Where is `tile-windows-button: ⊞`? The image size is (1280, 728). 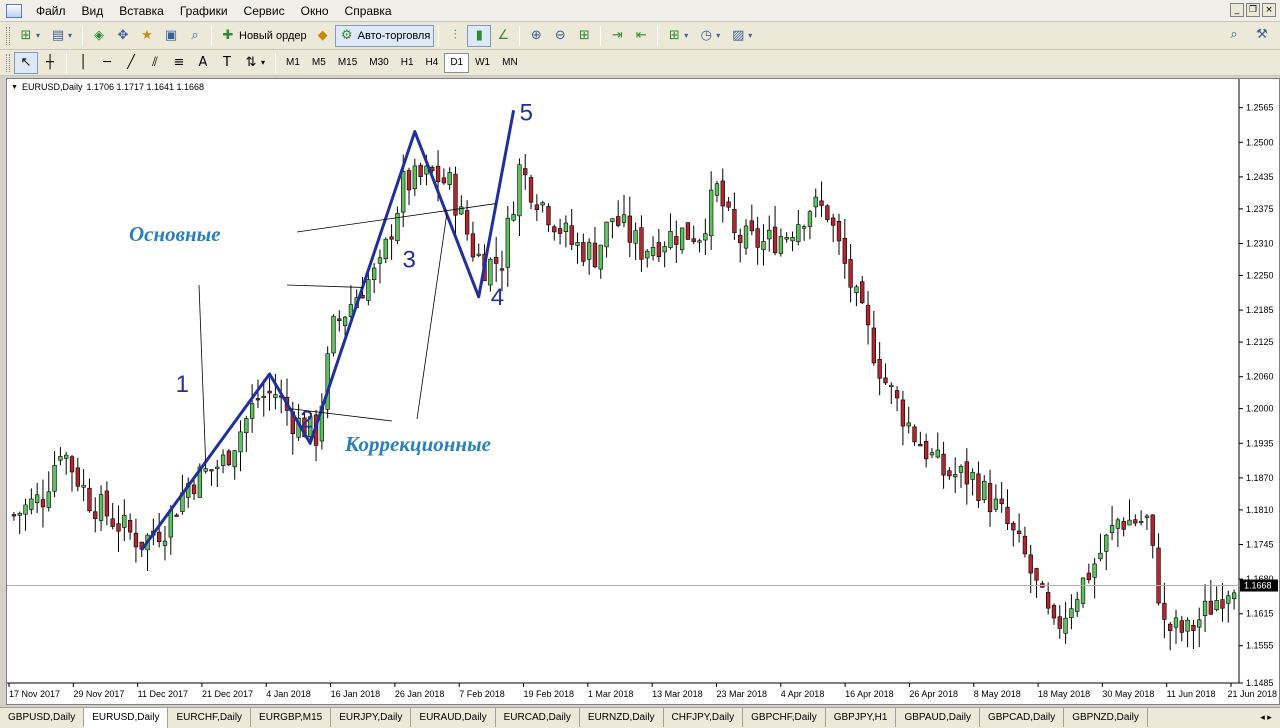 tile-windows-button: ⊞ is located at coordinates (584, 36).